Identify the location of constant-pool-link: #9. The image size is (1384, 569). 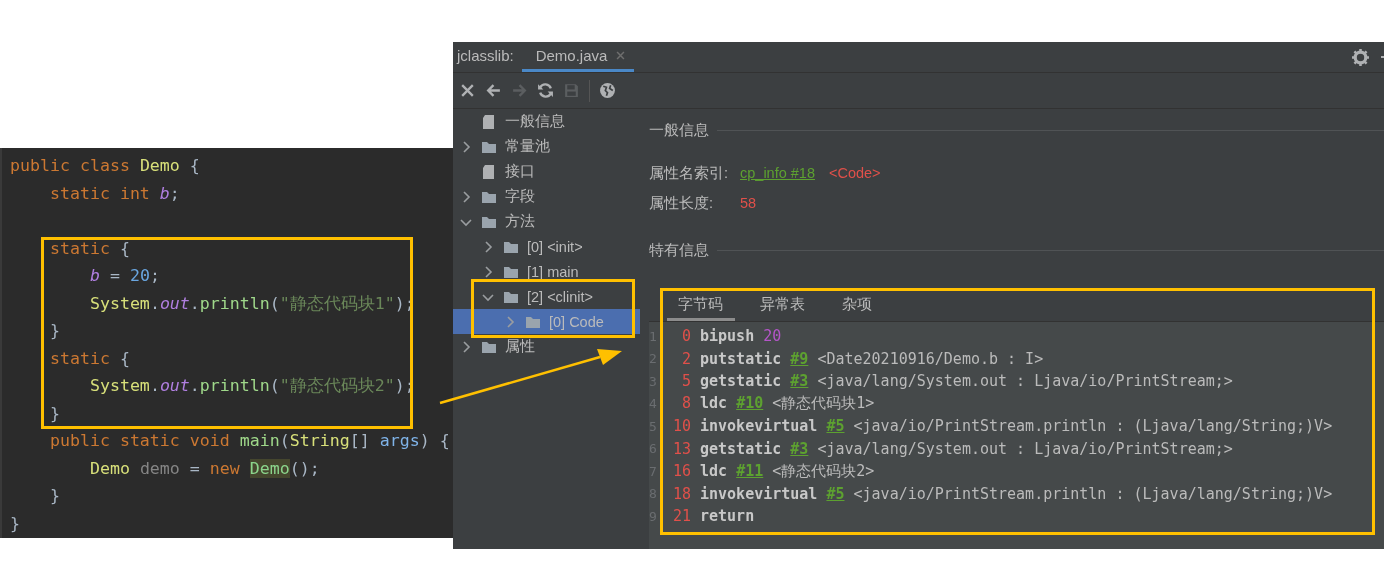
(799, 358).